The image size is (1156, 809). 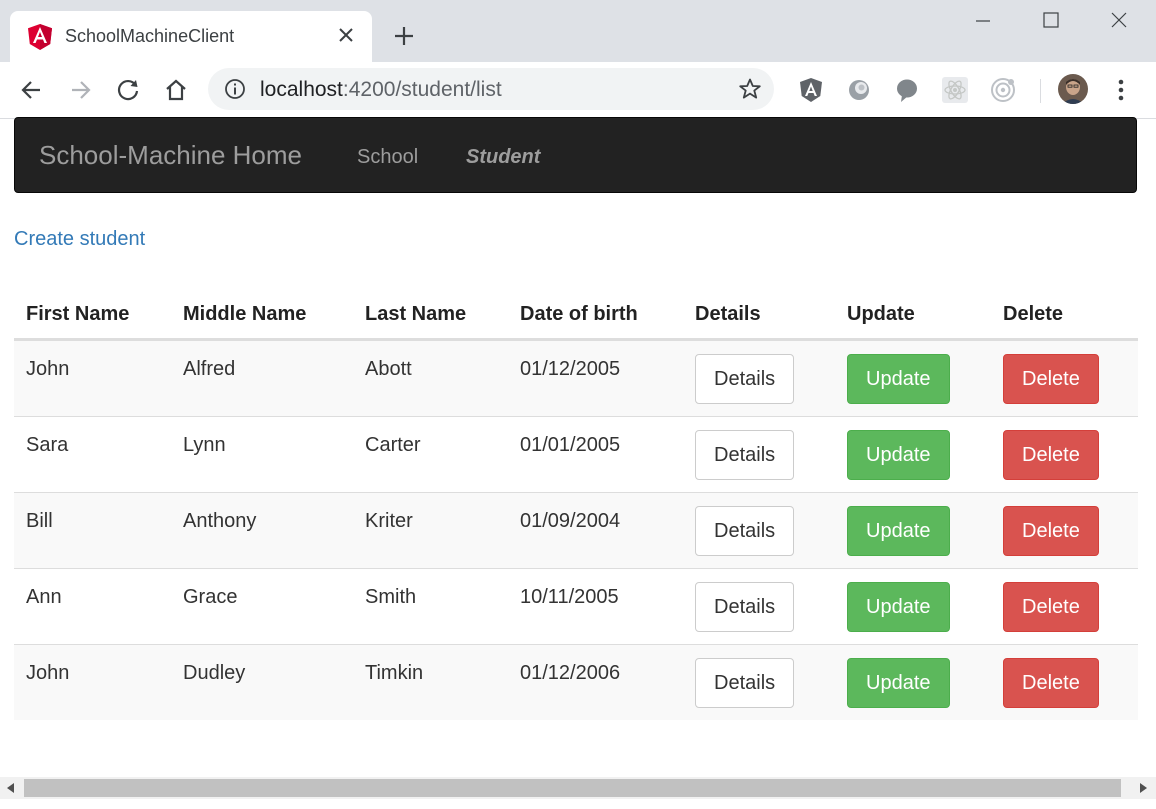 I want to click on url-host: localhost, so click(x=301, y=89).